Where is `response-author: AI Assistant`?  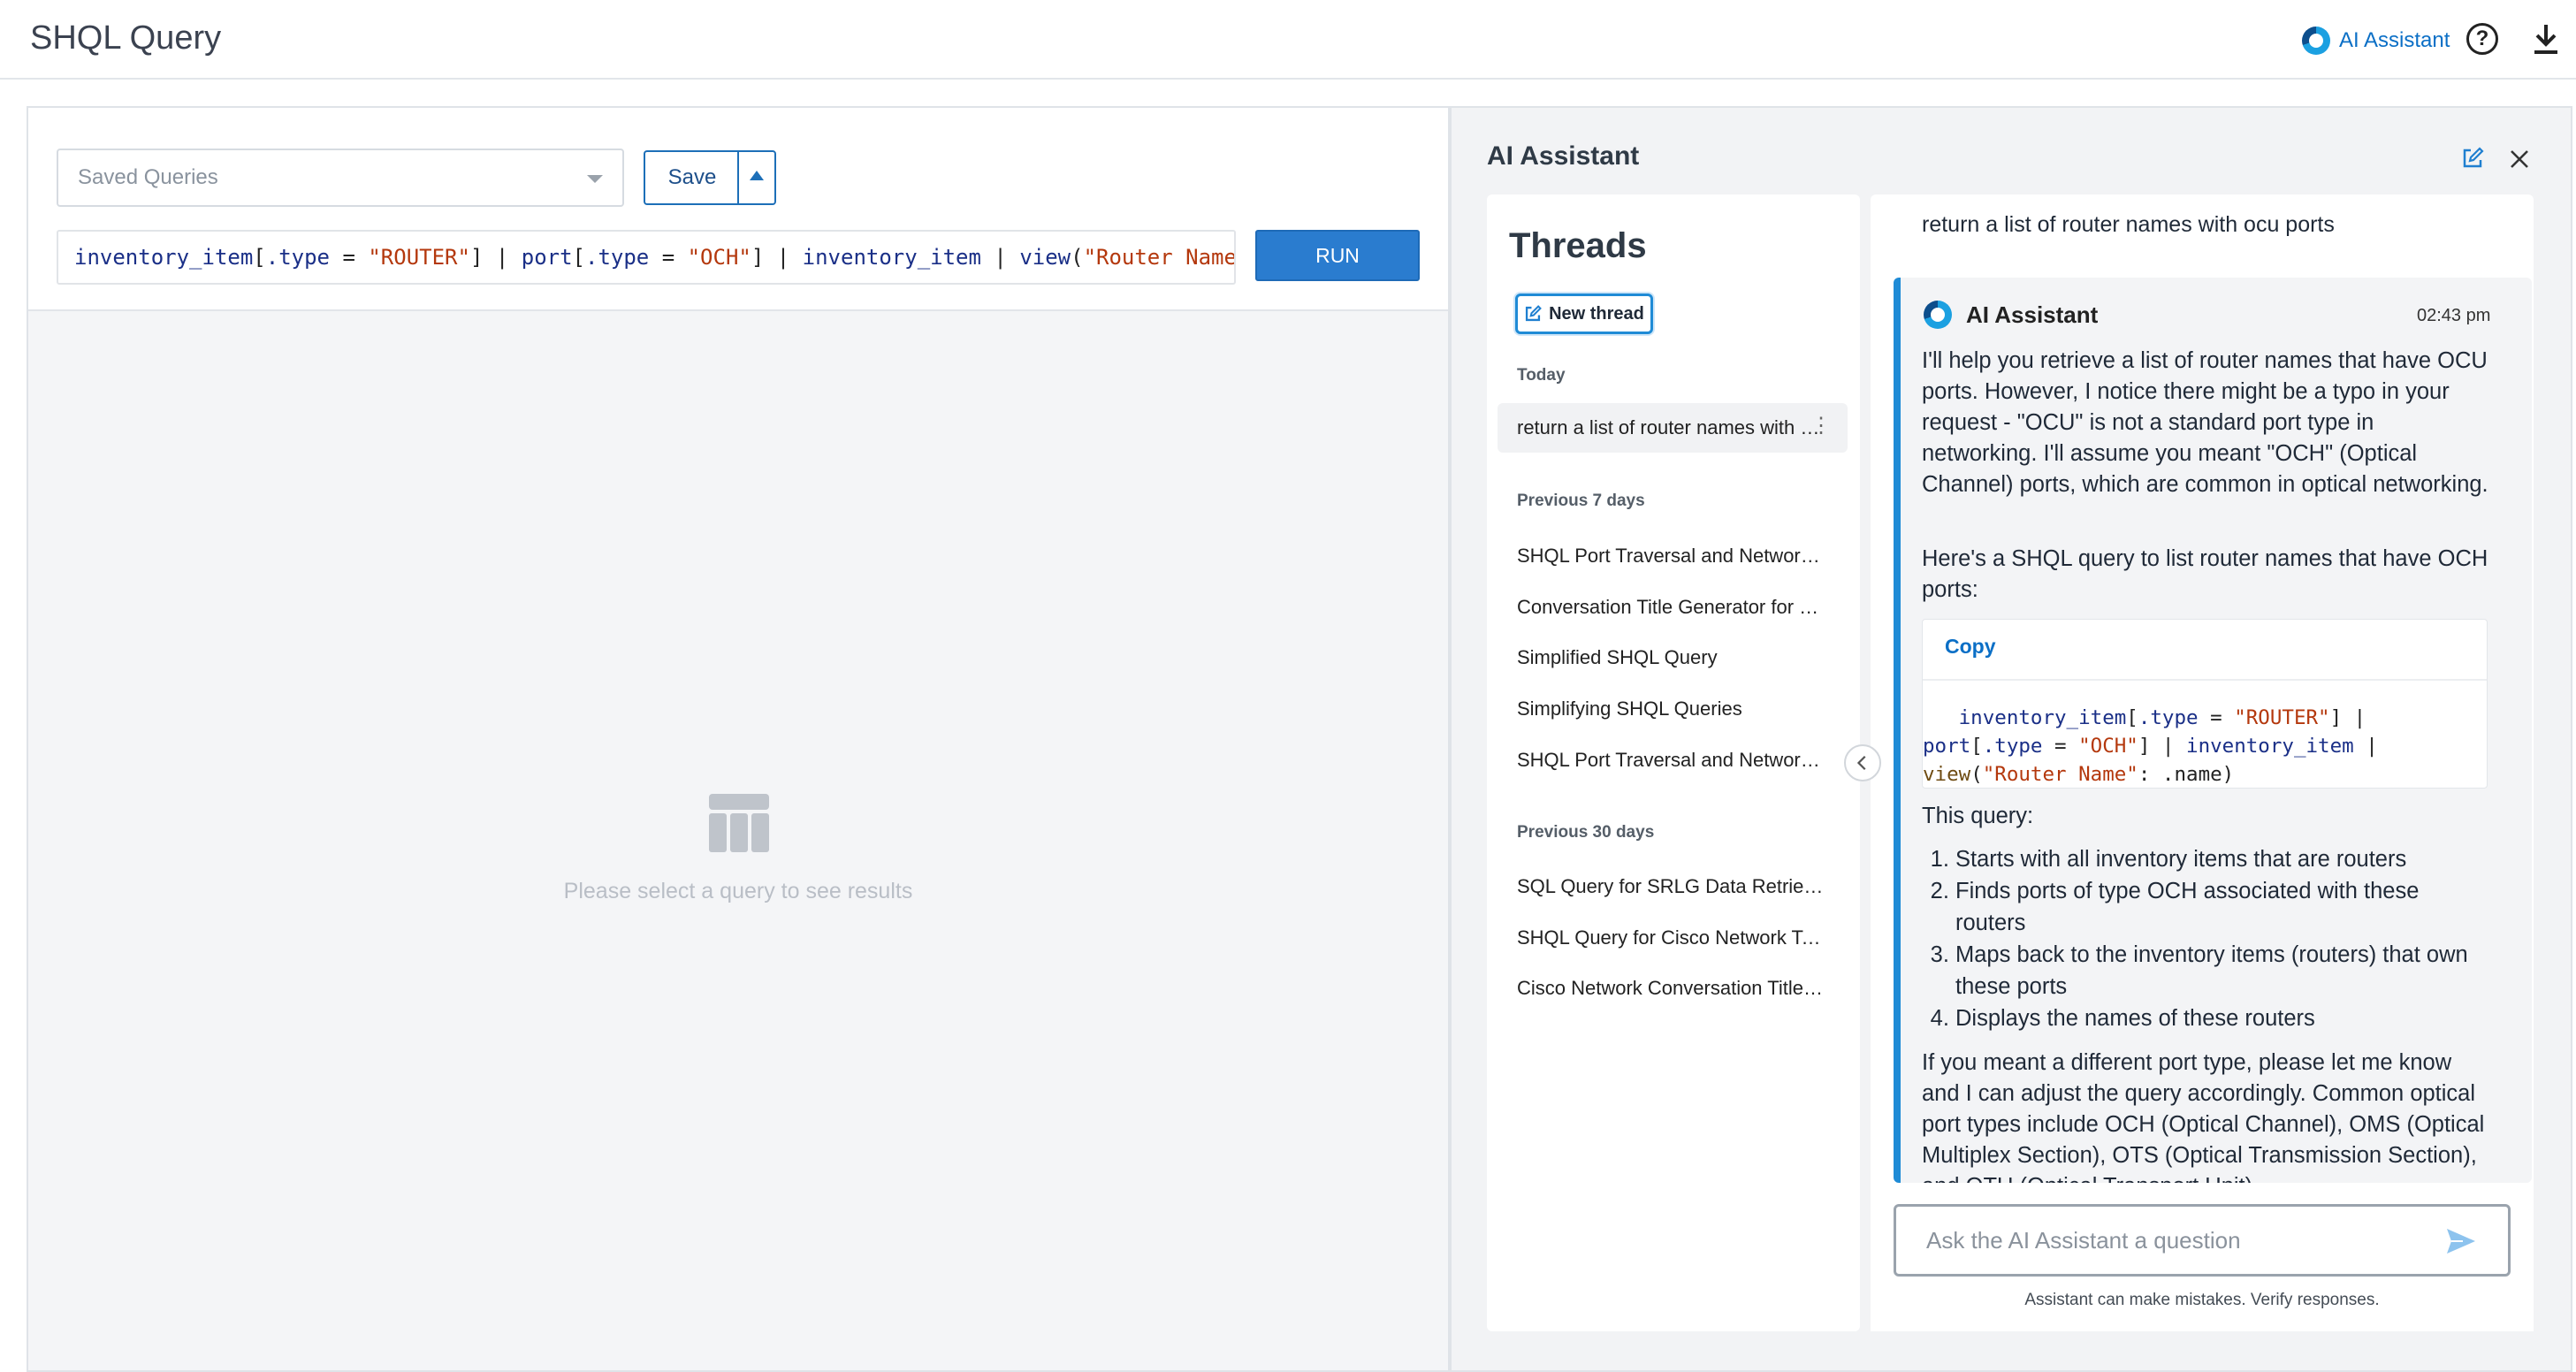 response-author: AI Assistant is located at coordinates (2032, 314).